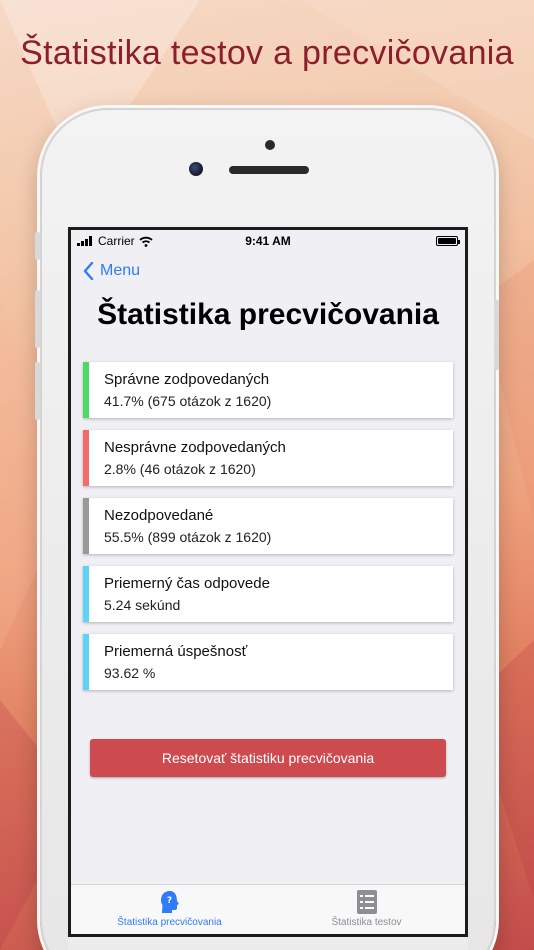 The image size is (534, 950). What do you see at coordinates (269, 170) in the screenshot?
I see `earpiece-speaker` at bounding box center [269, 170].